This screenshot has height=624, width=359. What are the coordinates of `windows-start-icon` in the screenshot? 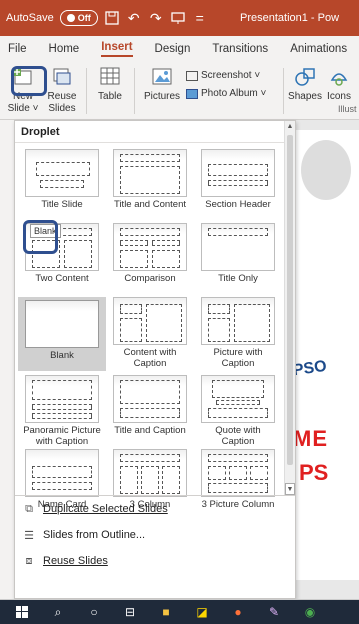 It's located at (22, 612).